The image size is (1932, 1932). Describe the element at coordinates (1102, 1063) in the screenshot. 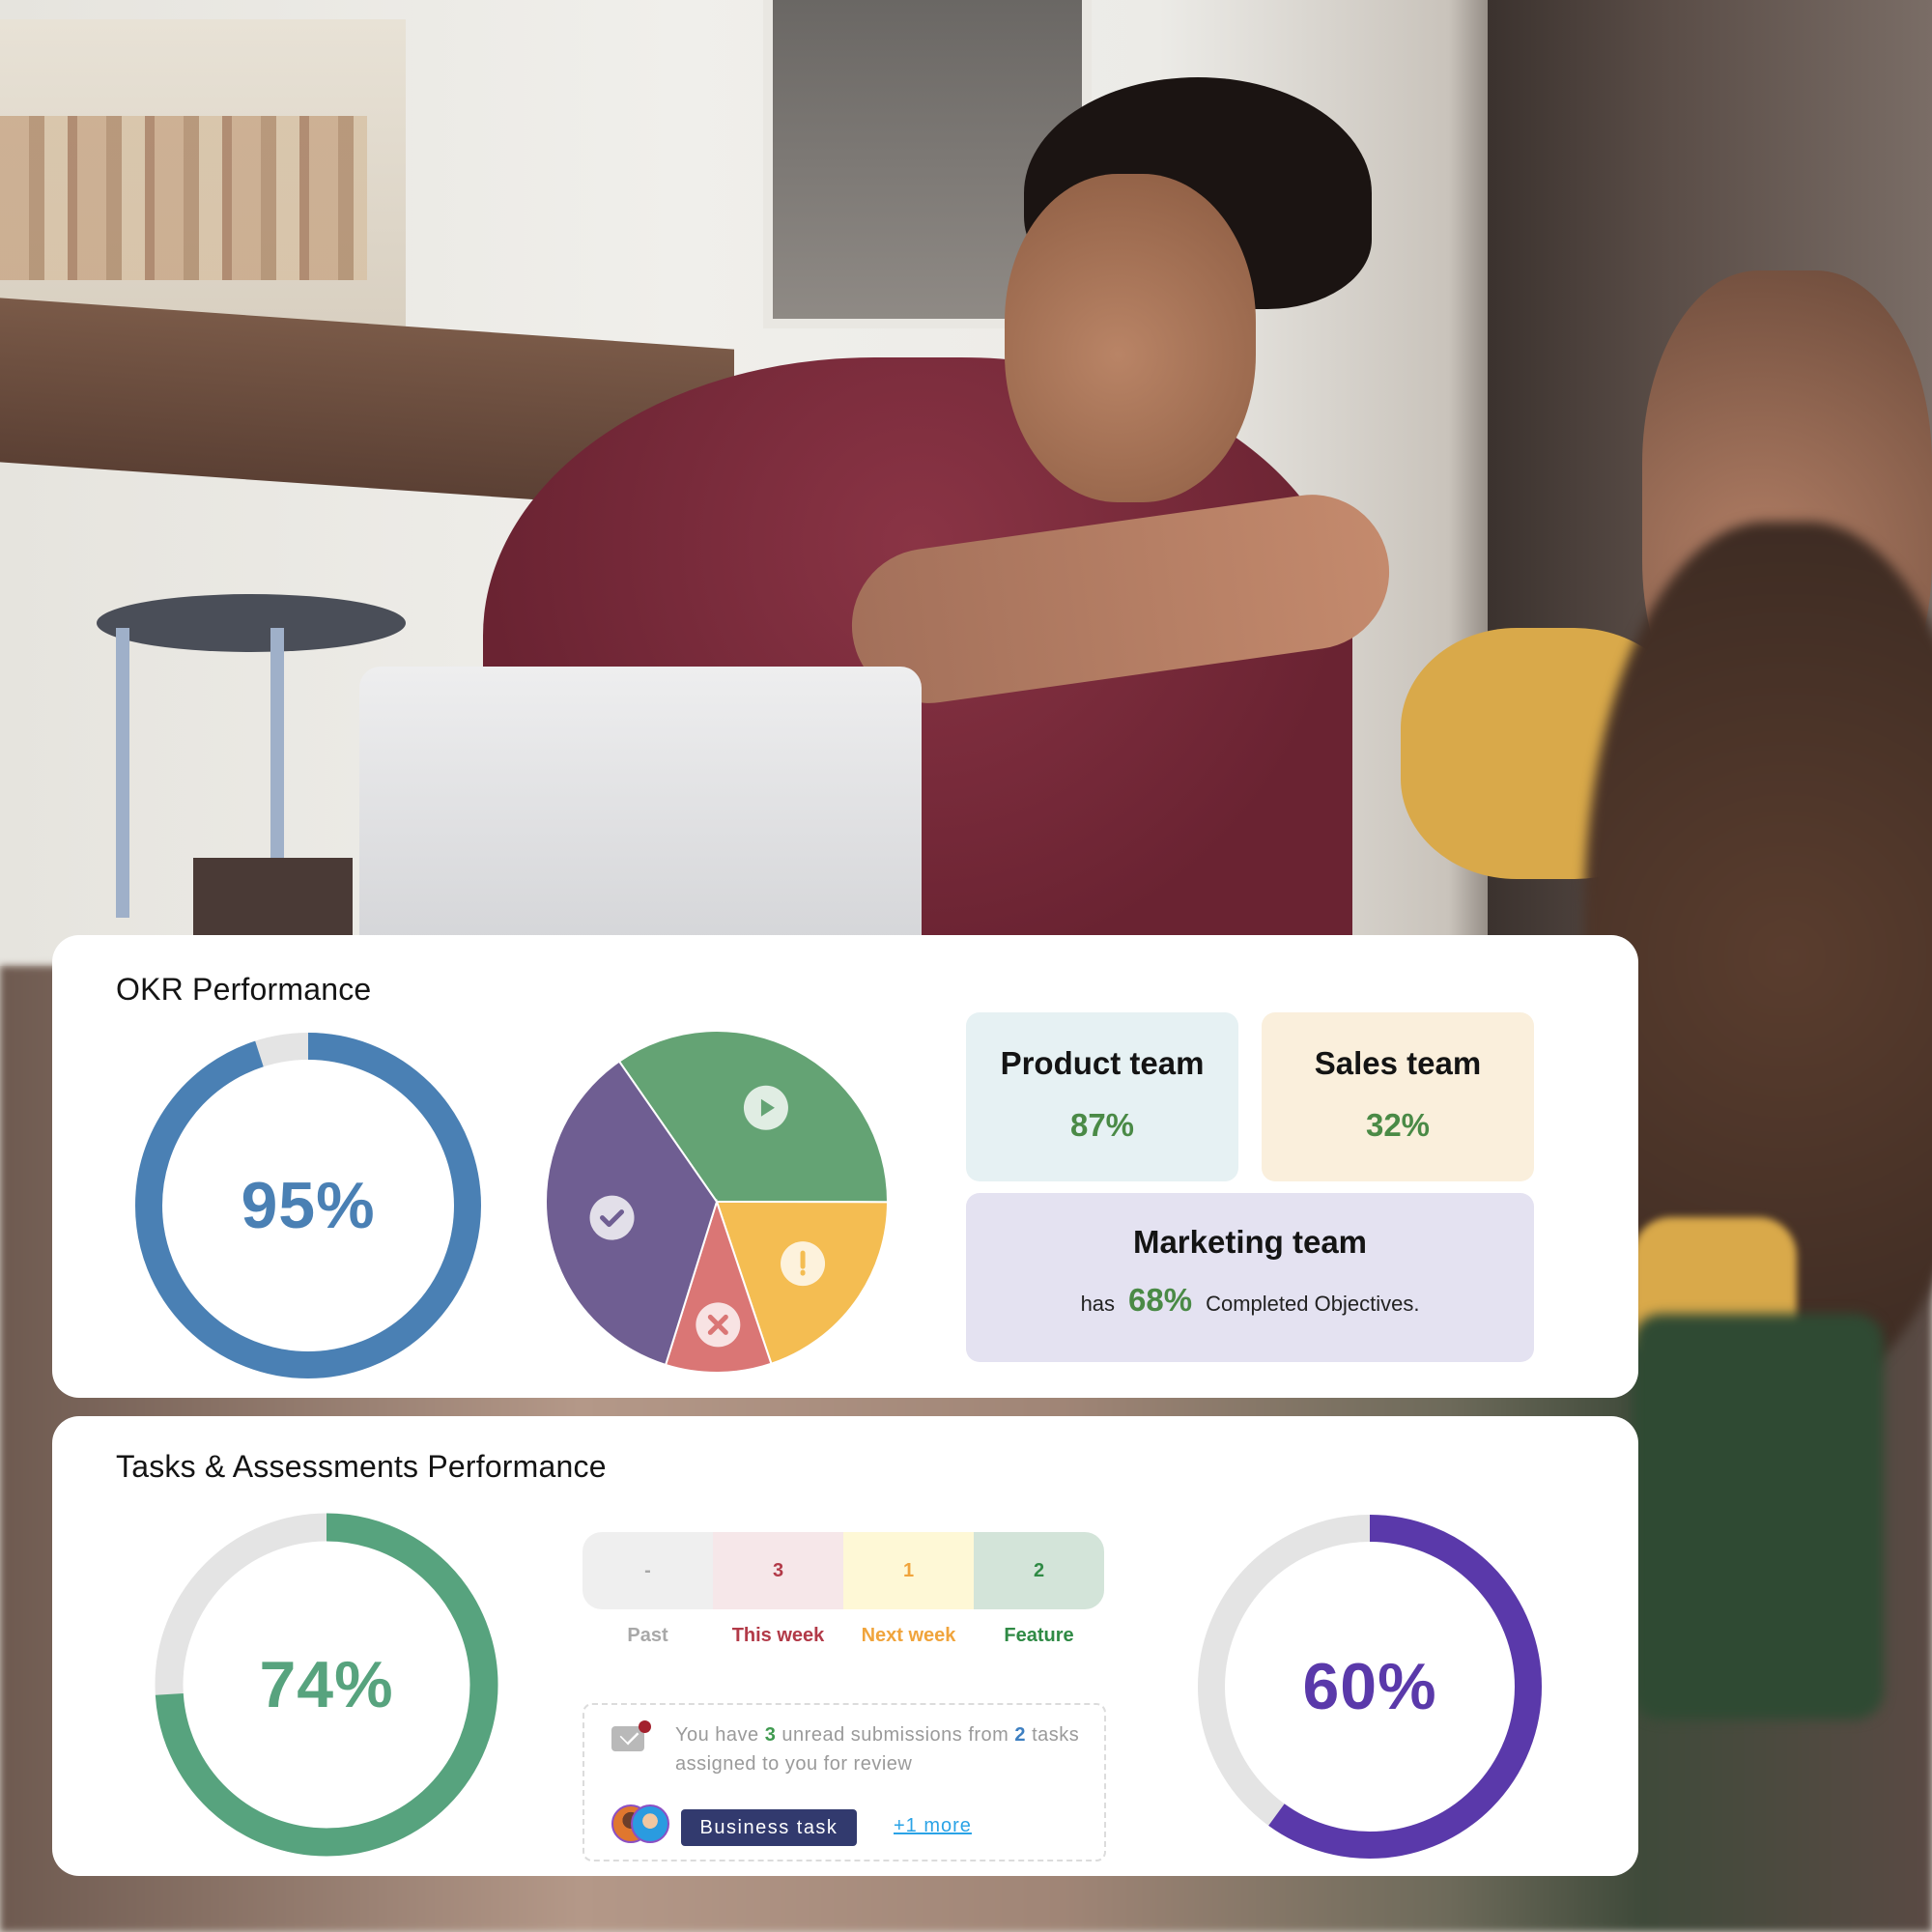

I see `product-team-name: Product team` at that location.